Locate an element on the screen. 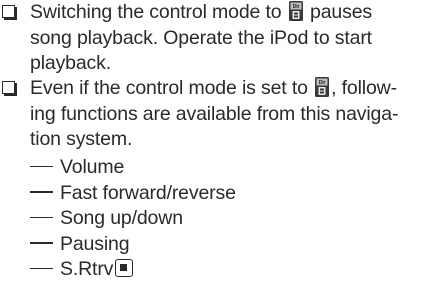  note-1-line-1: Switching the control mode to Dir pauses is located at coordinates (201, 13).